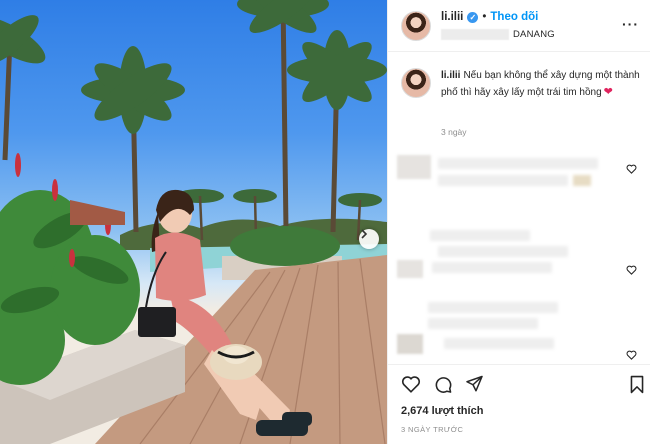 Image resolution: width=650 pixels, height=444 pixels. What do you see at coordinates (473, 17) in the screenshot?
I see `verified-badge-icon: ✓` at bounding box center [473, 17].